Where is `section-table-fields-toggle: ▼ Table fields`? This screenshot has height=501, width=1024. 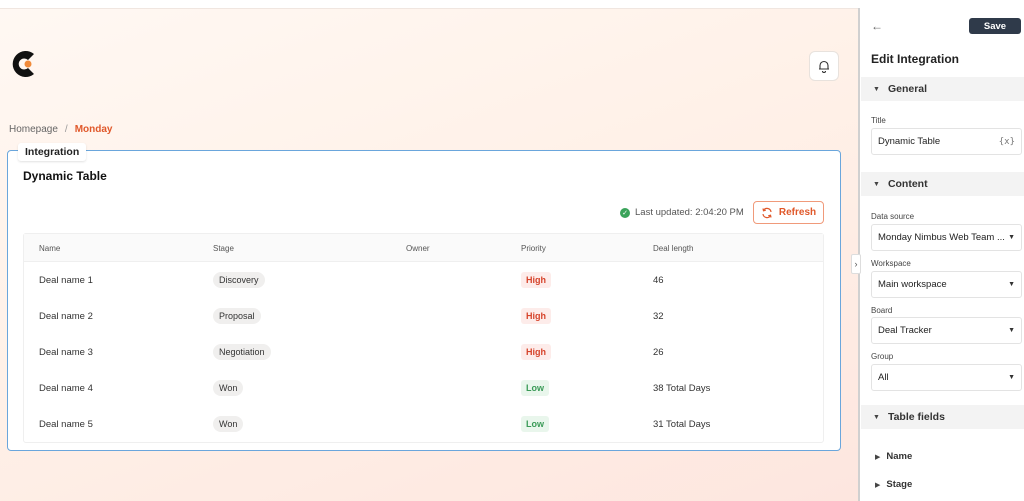 section-table-fields-toggle: ▼ Table fields is located at coordinates (942, 417).